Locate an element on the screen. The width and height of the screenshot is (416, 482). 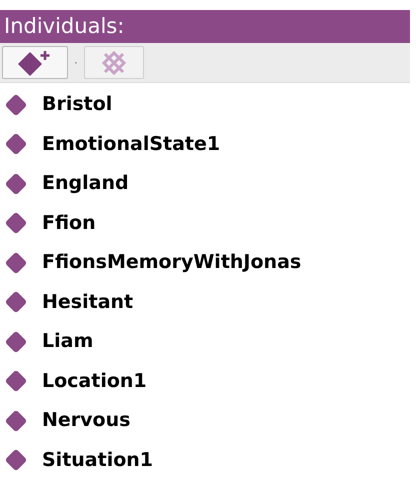
individual-name: Nervous is located at coordinates (86, 420).